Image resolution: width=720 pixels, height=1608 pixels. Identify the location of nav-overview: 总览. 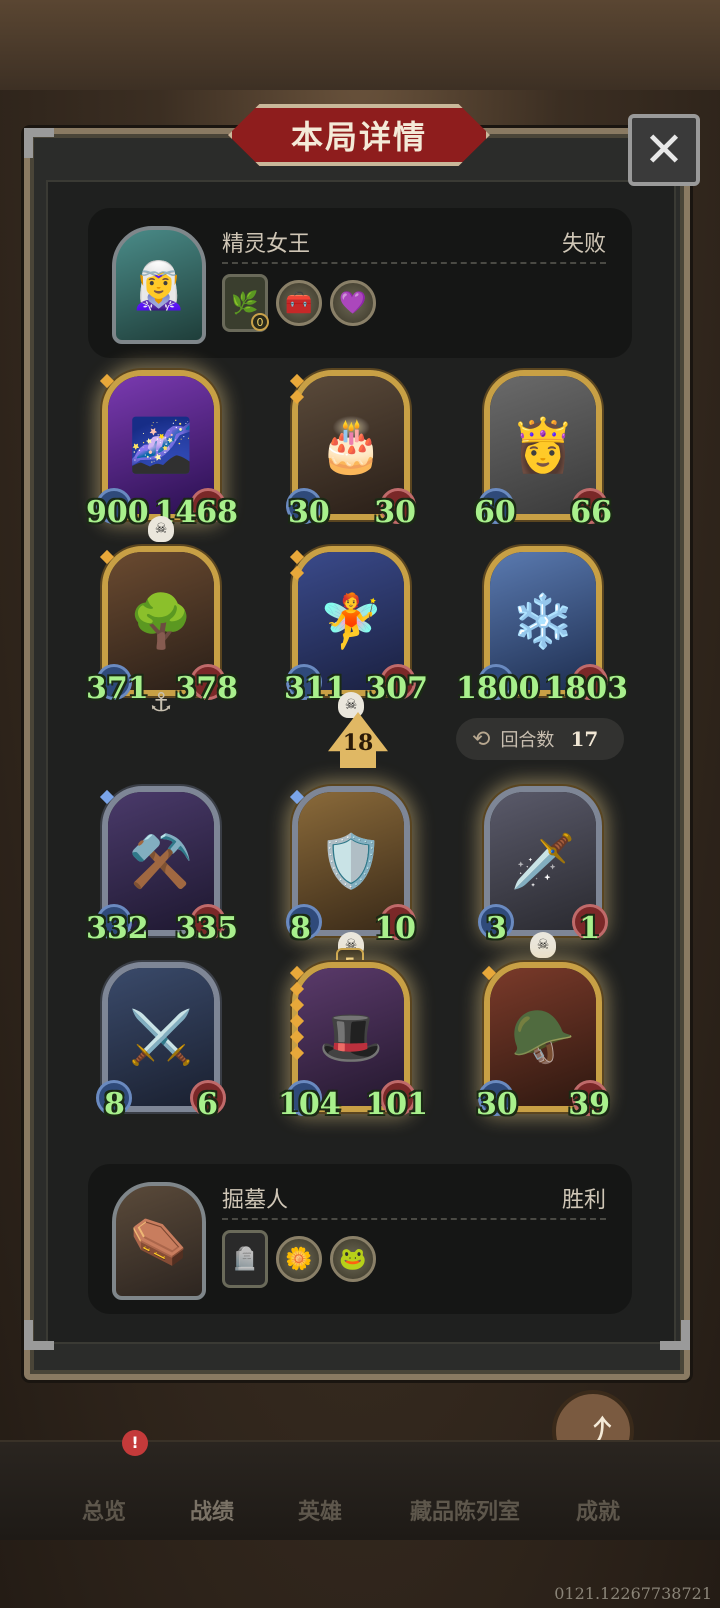
(104, 1510).